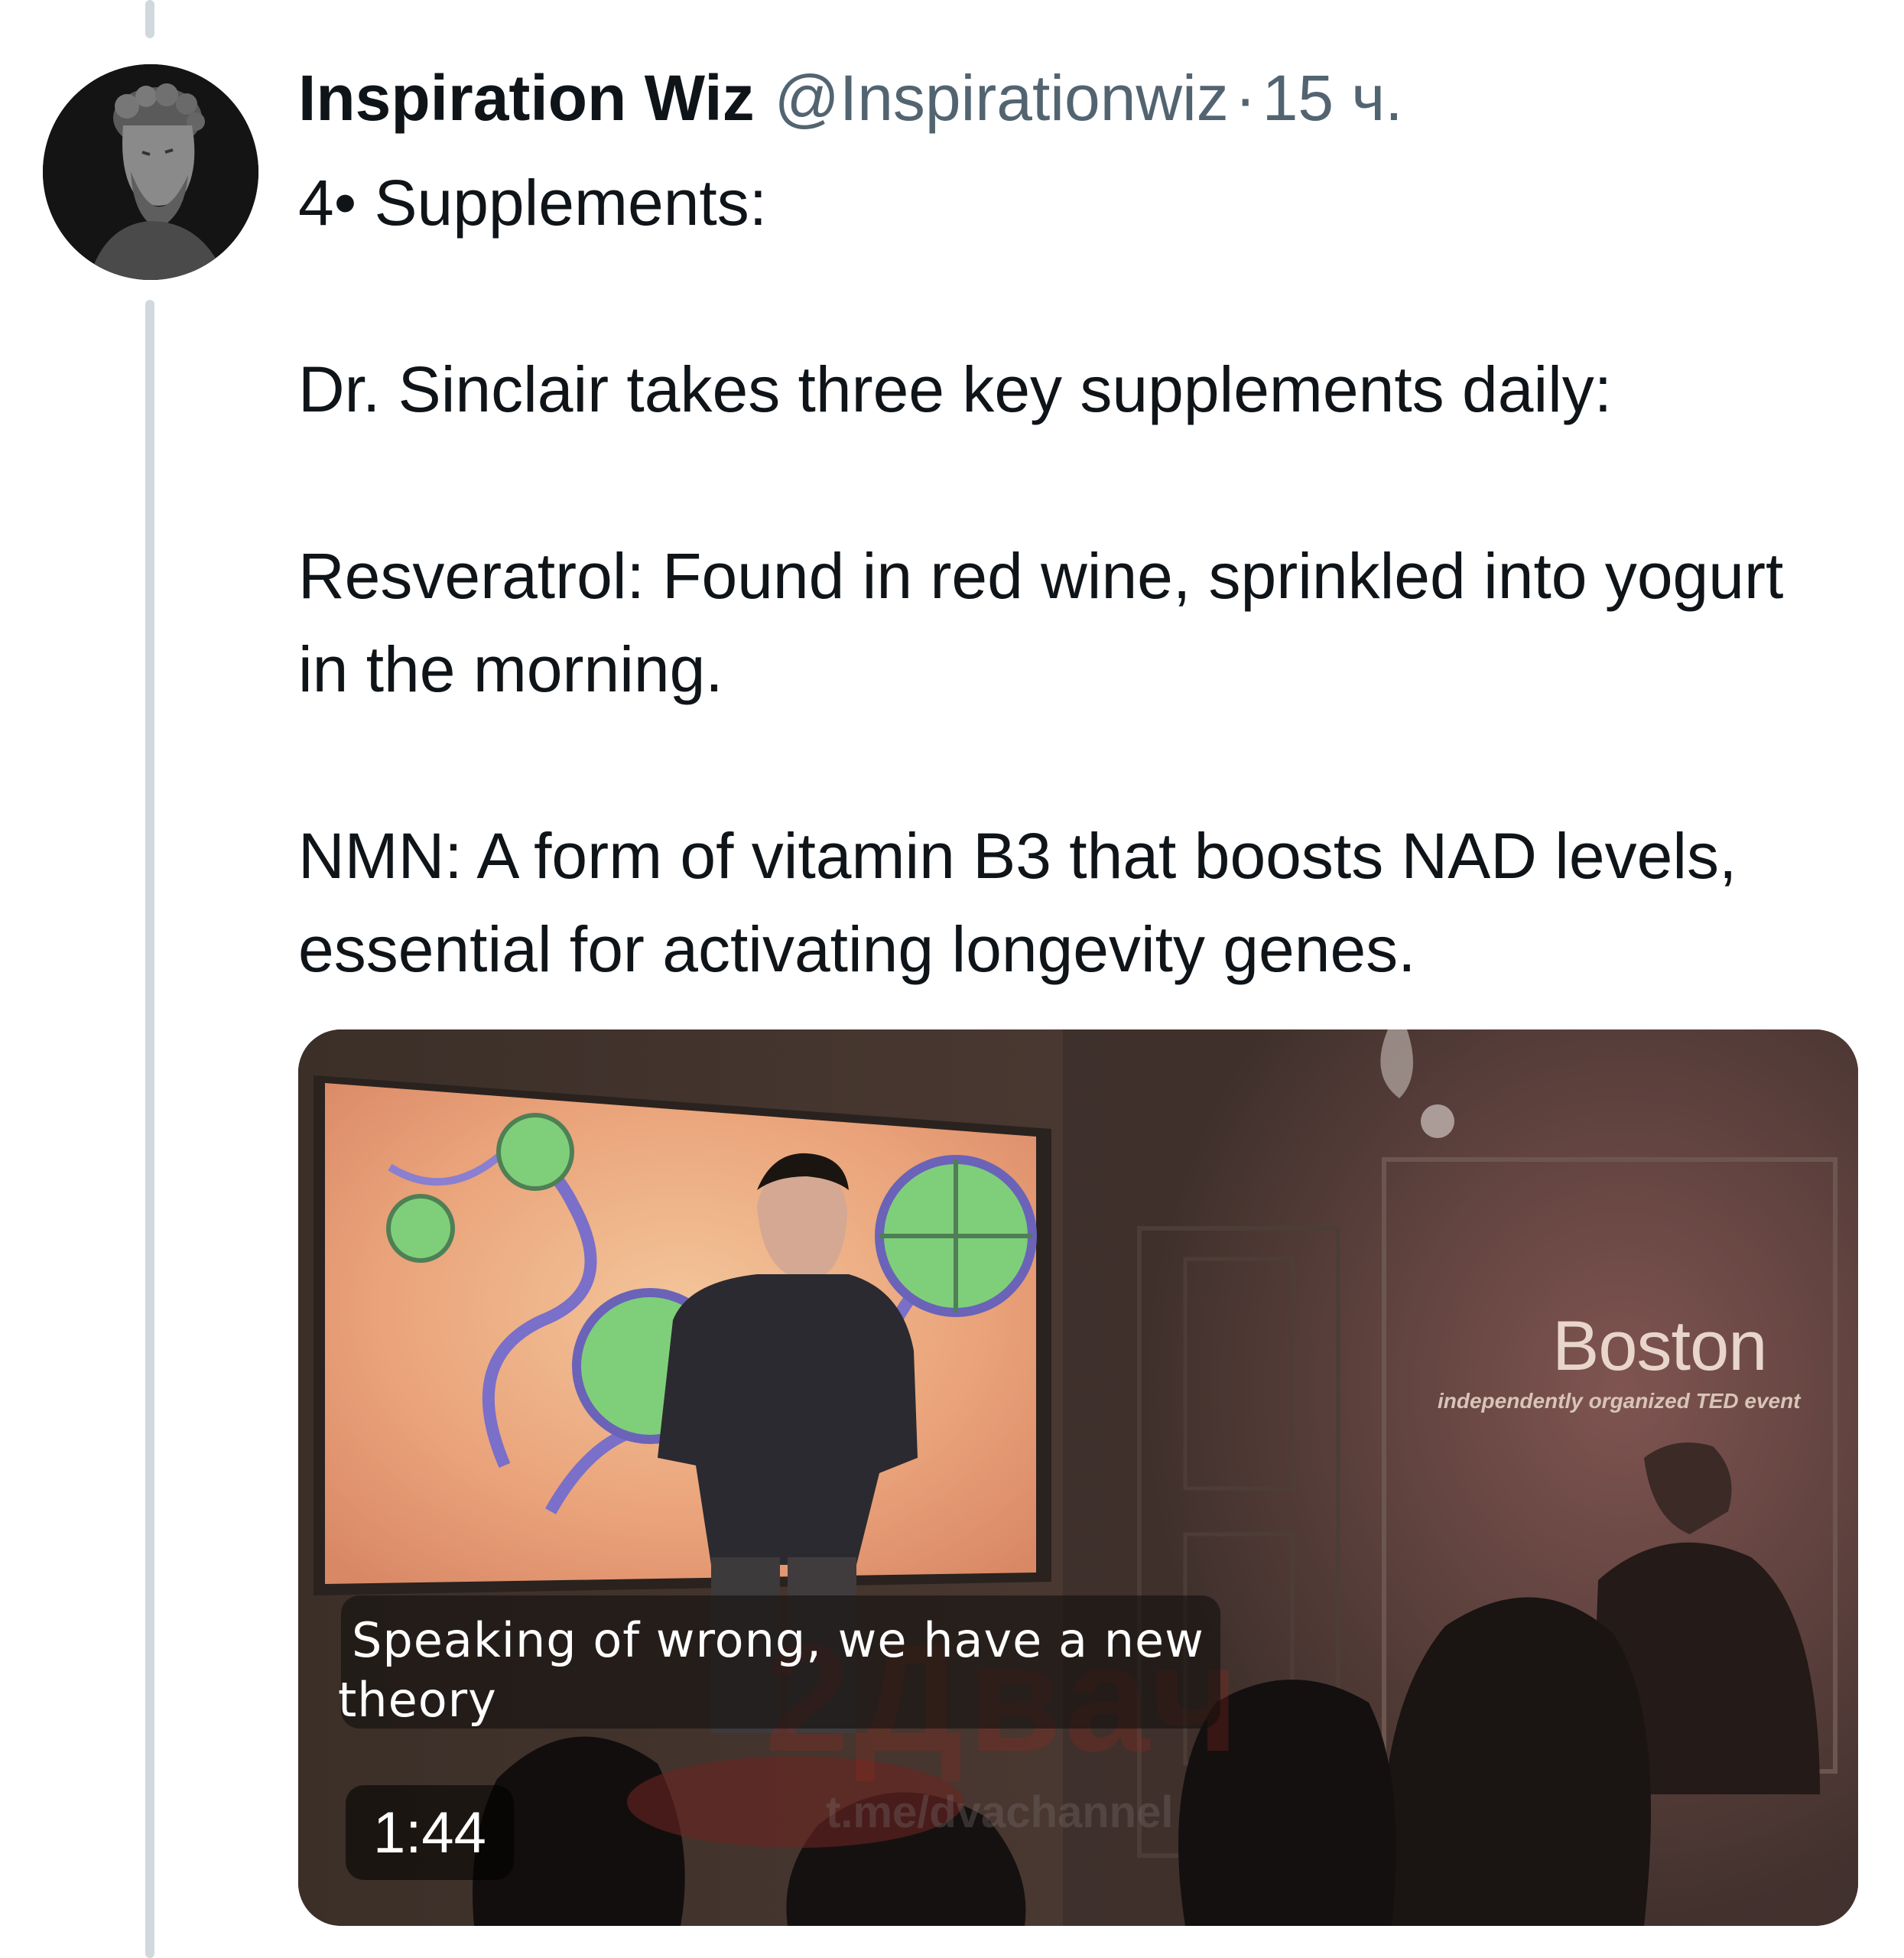 The image size is (1904, 1958). I want to click on tweet-paragraph: 4• Supplements:, so click(533, 203).